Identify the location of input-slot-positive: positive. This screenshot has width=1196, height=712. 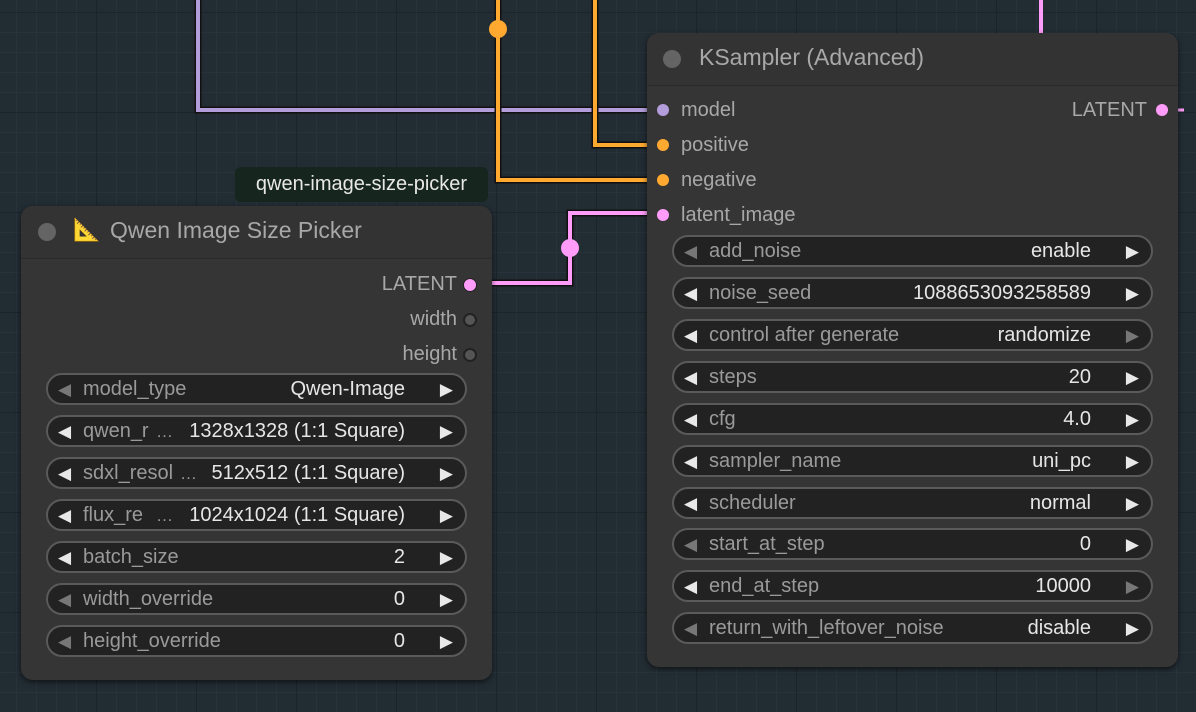
(703, 145).